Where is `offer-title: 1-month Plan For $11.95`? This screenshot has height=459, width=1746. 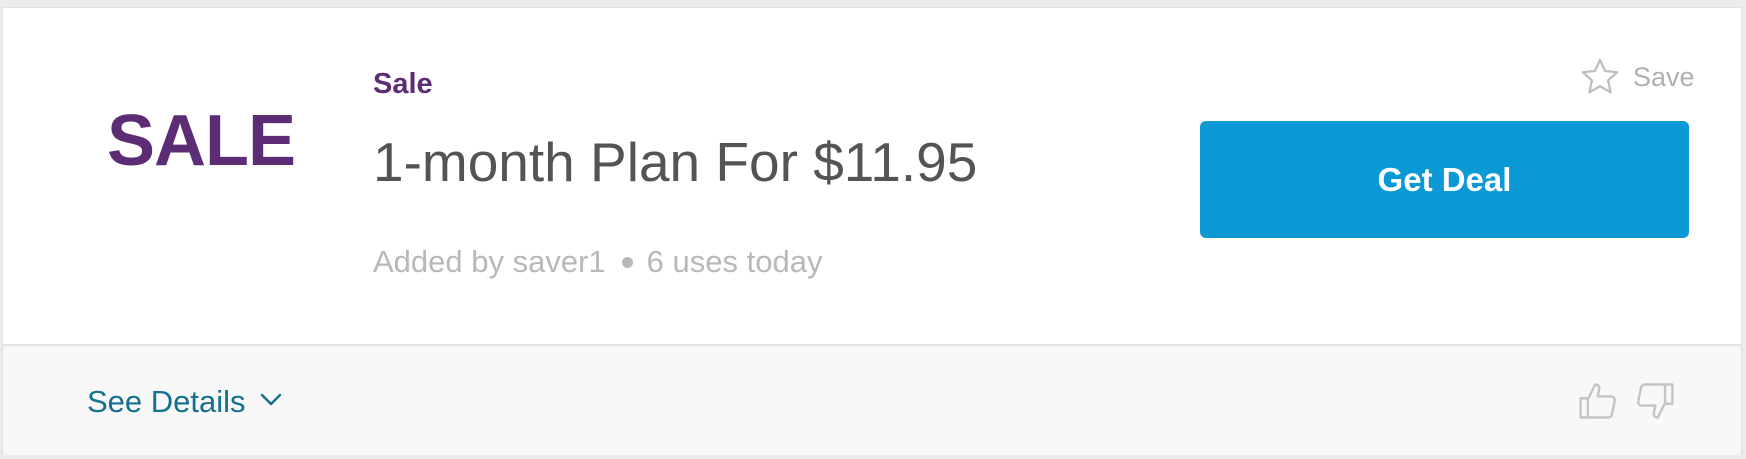 offer-title: 1-month Plan For $11.95 is located at coordinates (675, 162).